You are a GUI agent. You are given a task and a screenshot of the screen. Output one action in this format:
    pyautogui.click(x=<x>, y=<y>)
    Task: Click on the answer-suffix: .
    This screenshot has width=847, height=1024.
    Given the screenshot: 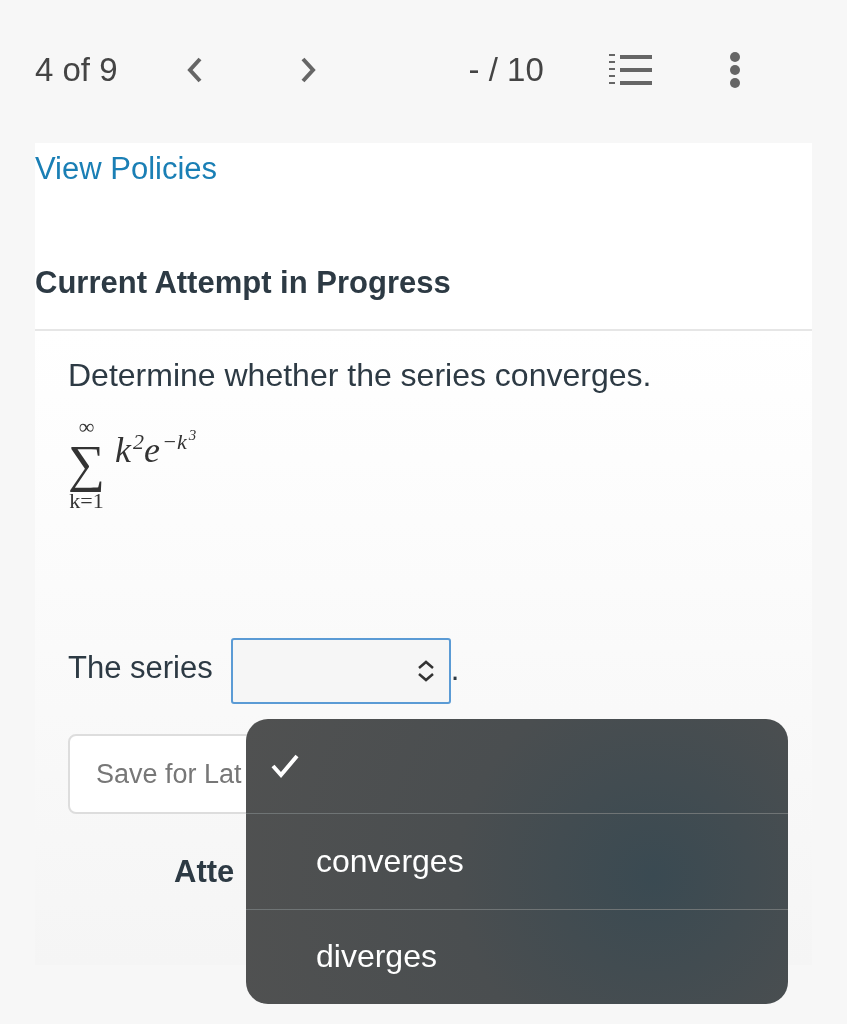 What is the action you would take?
    pyautogui.click(x=455, y=670)
    